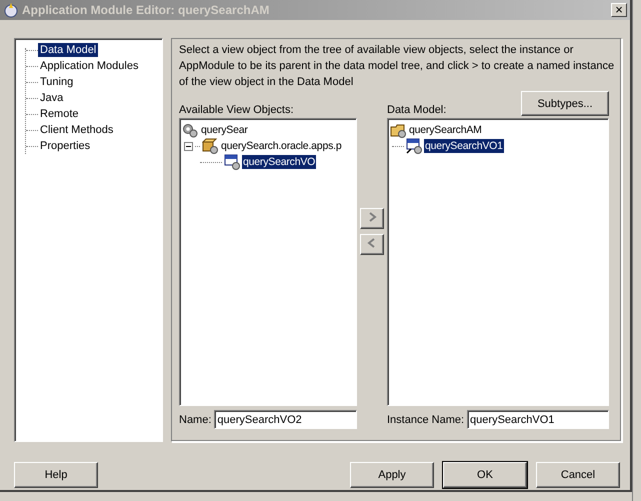 The width and height of the screenshot is (641, 501). Describe the element at coordinates (210, 146) in the screenshot. I see `package-icon` at that location.